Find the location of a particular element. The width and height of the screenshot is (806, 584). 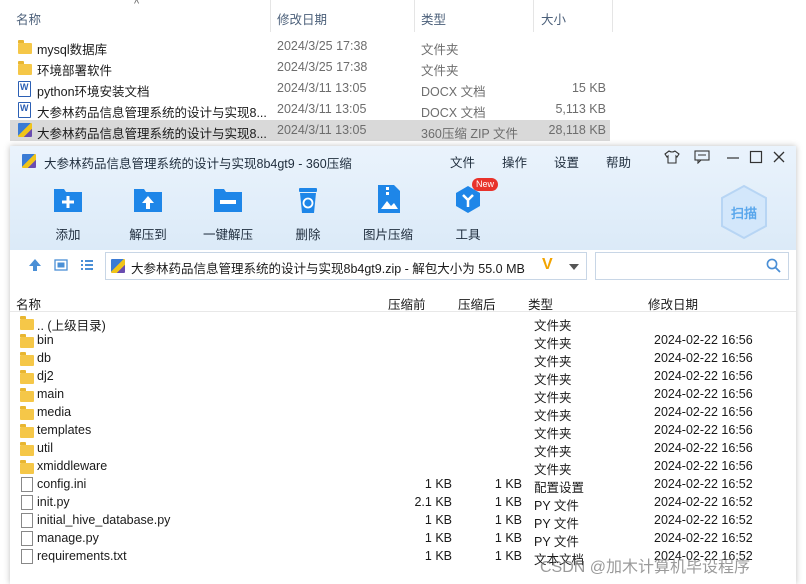

zip-file-row: .. (上级目录) 文件夹 is located at coordinates (403, 323).